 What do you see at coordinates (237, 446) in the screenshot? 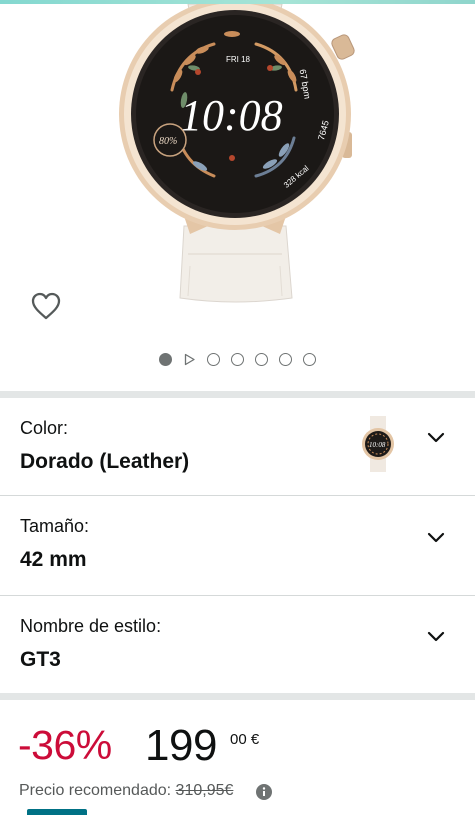
I see `color-selector: Color: Dorado (Leather) 10:08` at bounding box center [237, 446].